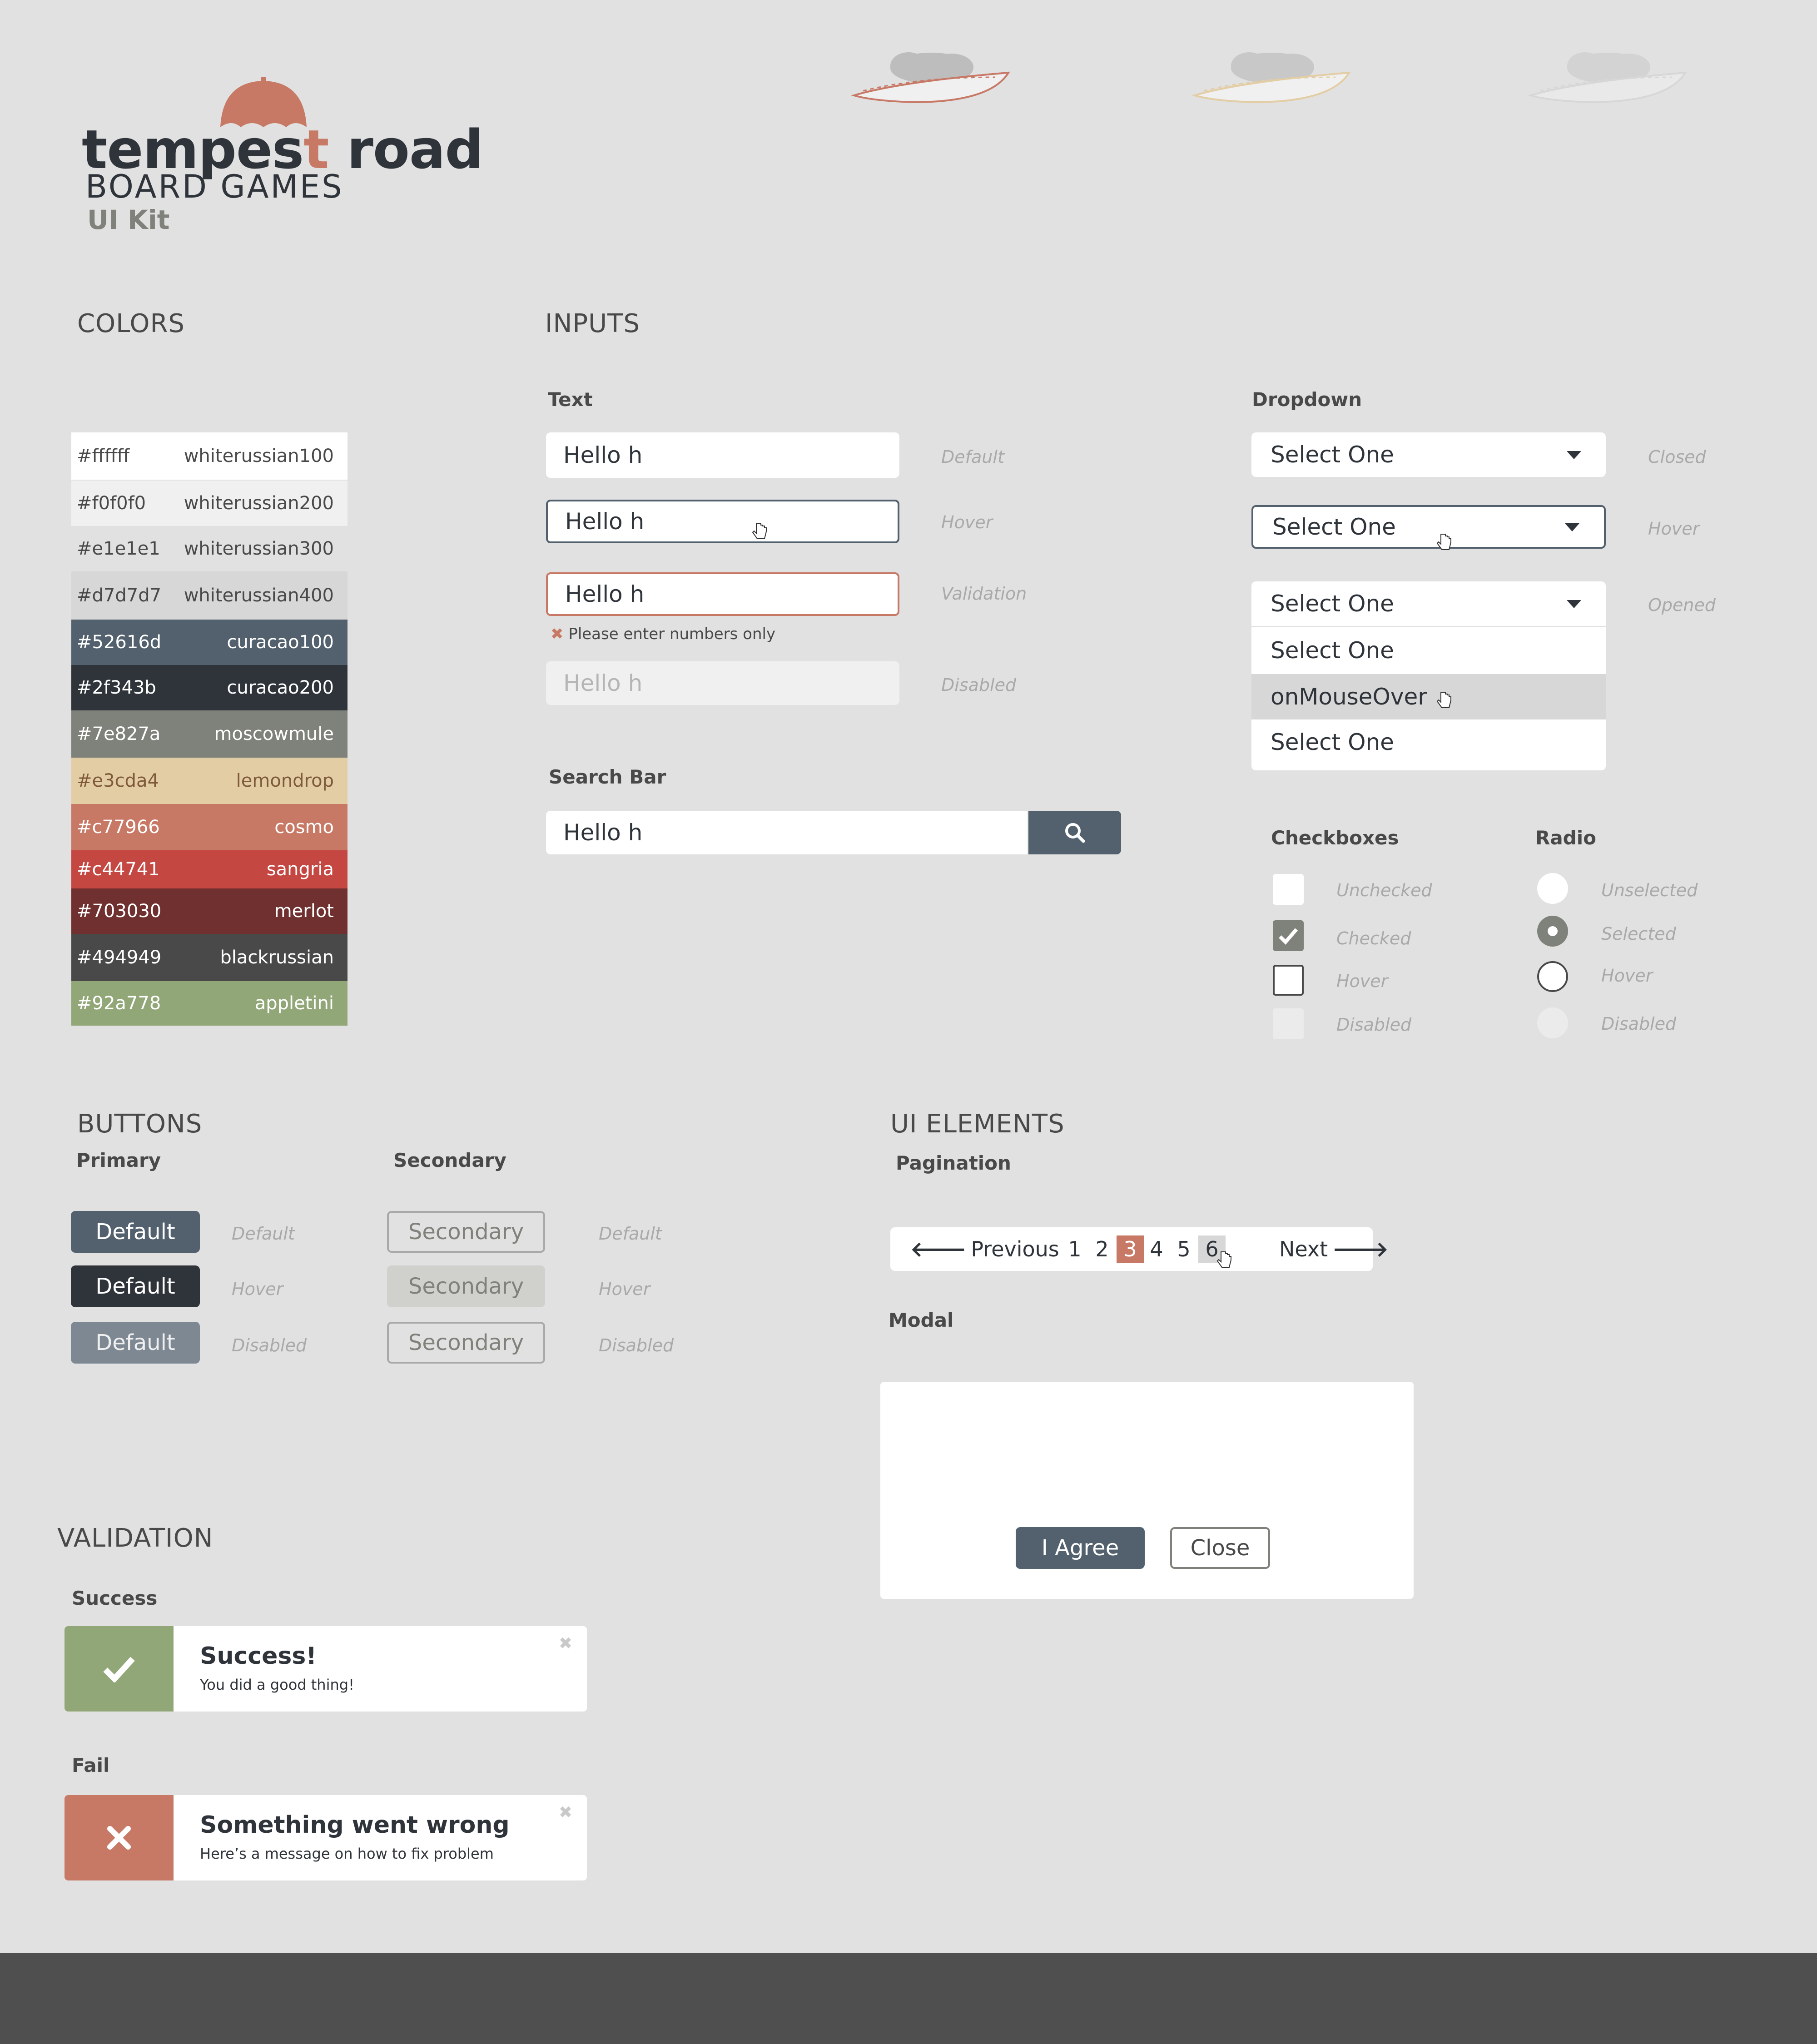 The image size is (1817, 2044). What do you see at coordinates (908, 1998) in the screenshot?
I see `footer-bar` at bounding box center [908, 1998].